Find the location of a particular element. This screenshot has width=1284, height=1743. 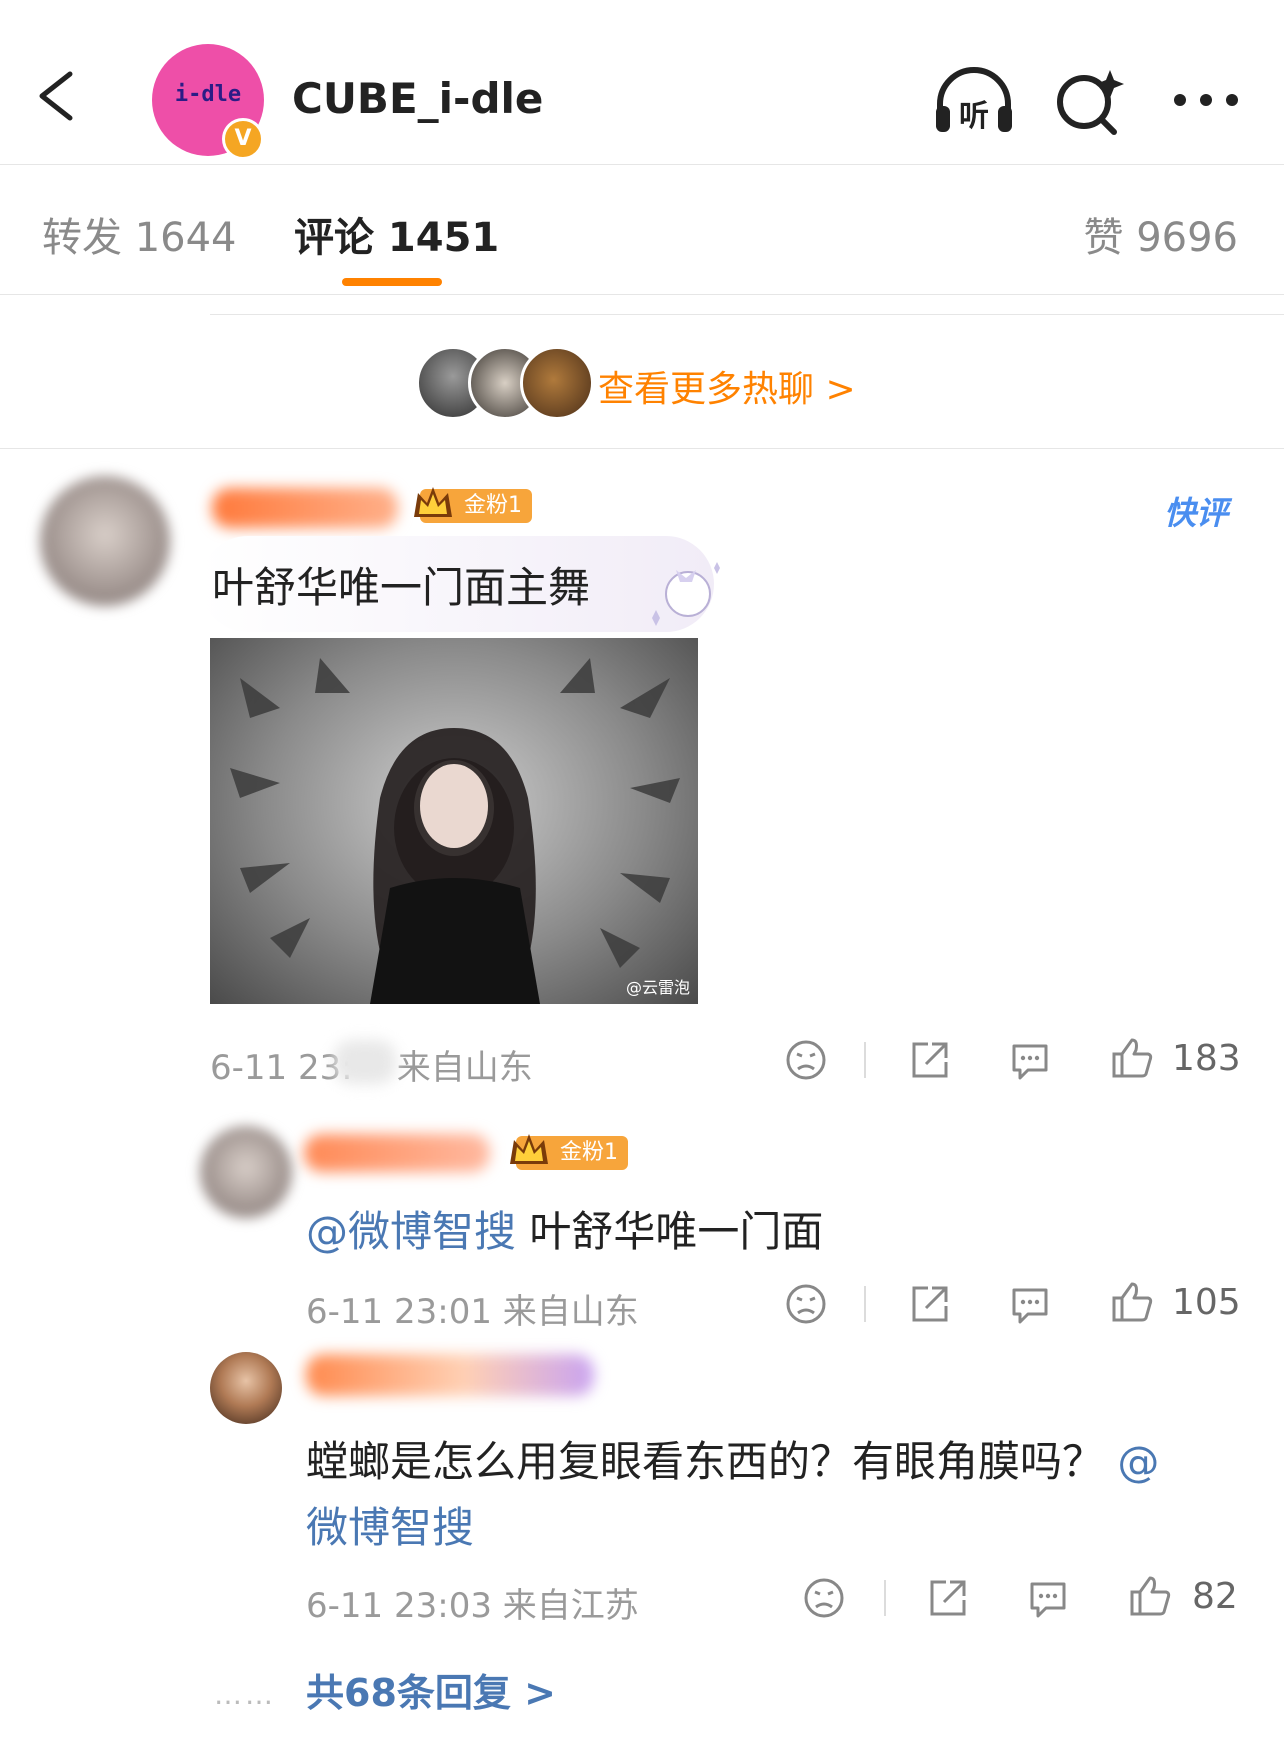

quick-comment-label: 快评 is located at coordinates (1196, 511).